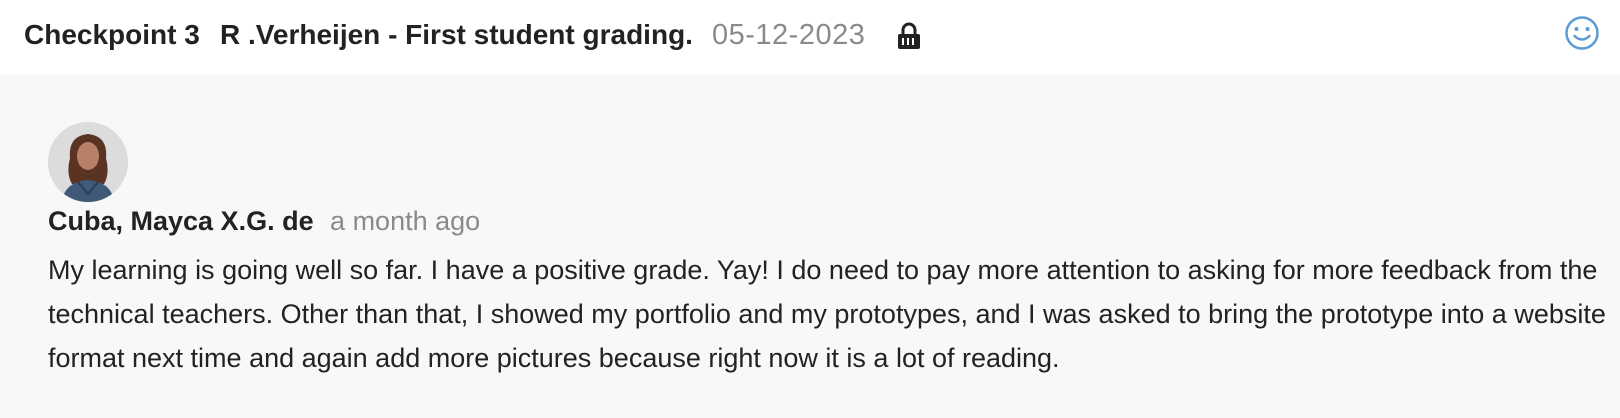 The width and height of the screenshot is (1620, 418). I want to click on lock-icon, so click(909, 36).